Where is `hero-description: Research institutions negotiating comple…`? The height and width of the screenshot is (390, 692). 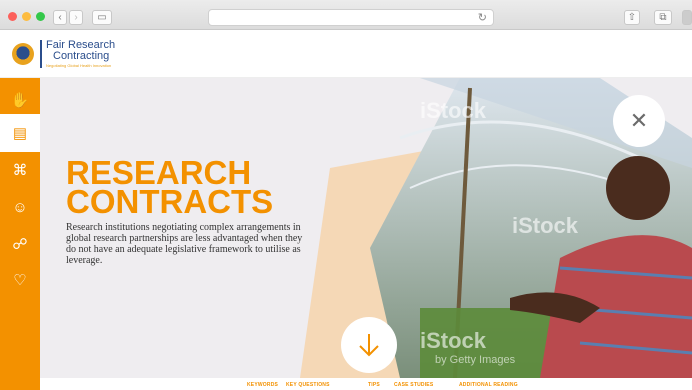
hero-description: Research institutions negotiating comple… is located at coordinates (184, 244).